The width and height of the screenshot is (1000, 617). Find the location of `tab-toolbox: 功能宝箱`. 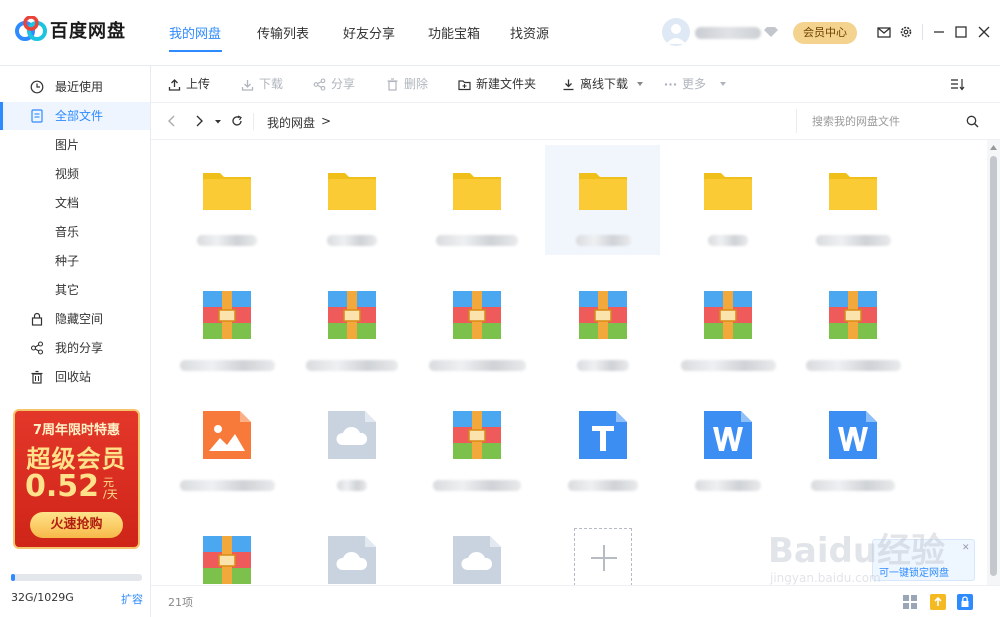

tab-toolbox: 功能宝箱 is located at coordinates (454, 32).